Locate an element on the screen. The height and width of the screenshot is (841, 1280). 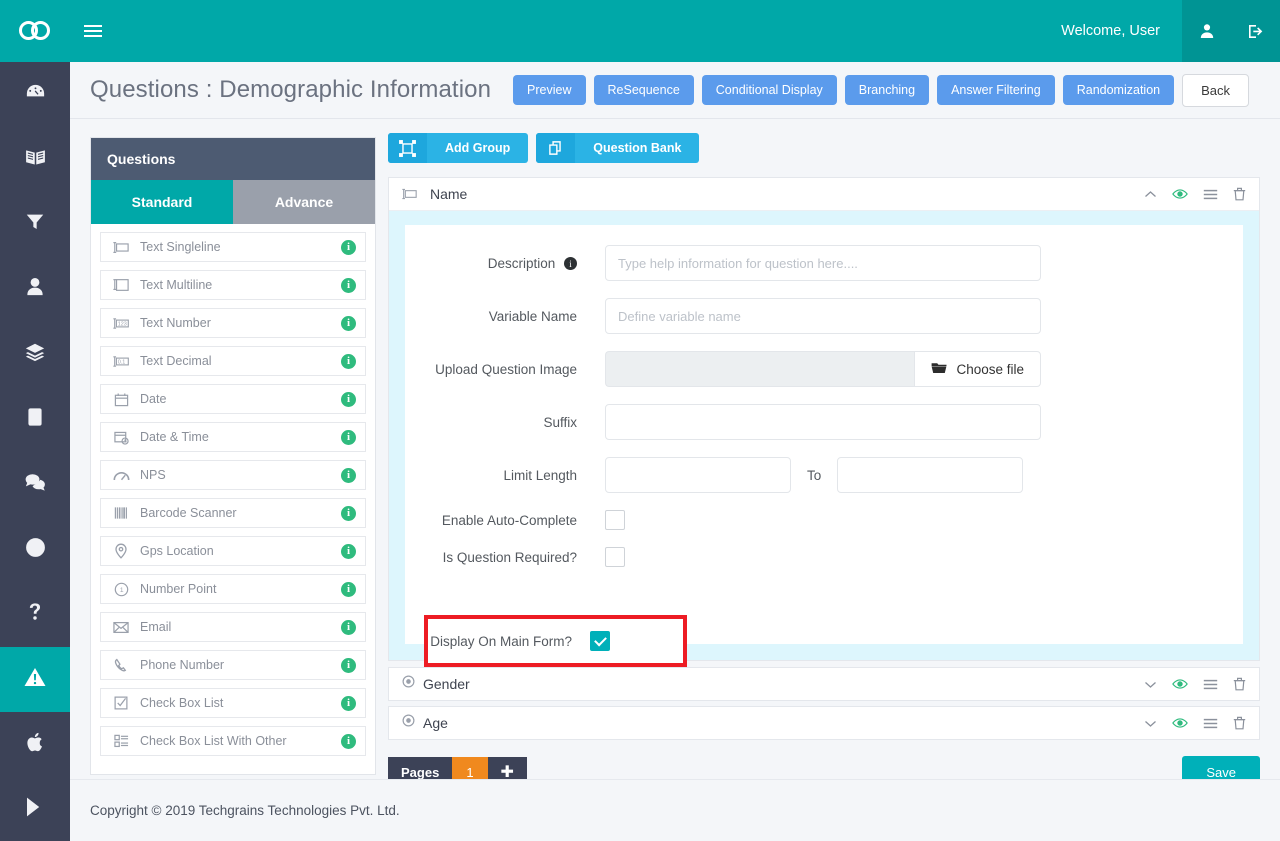
add-group-button: Add Group is located at coordinates (458, 148).